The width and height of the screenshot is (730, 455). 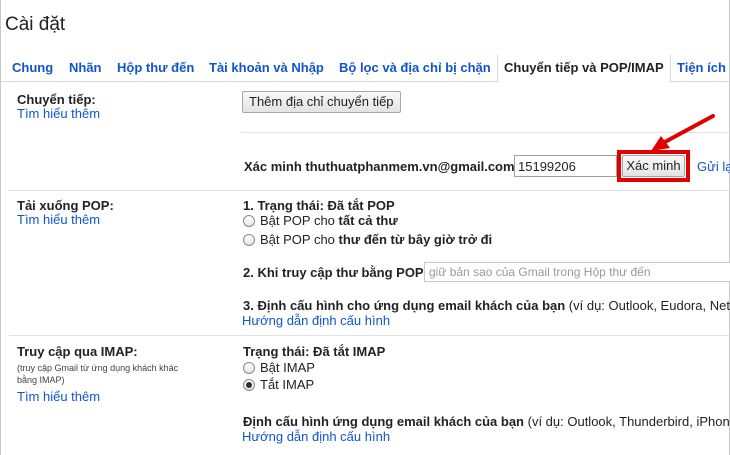 I want to click on verify-button: Xác minh, so click(x=653, y=166).